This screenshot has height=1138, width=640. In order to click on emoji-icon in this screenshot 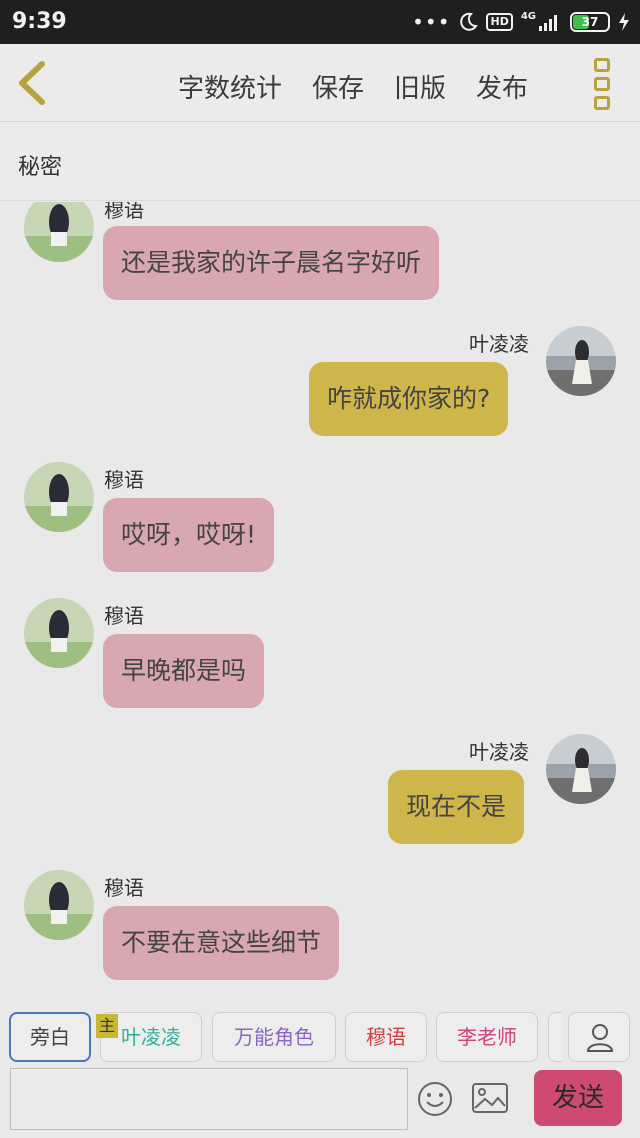, I will do `click(435, 1099)`.